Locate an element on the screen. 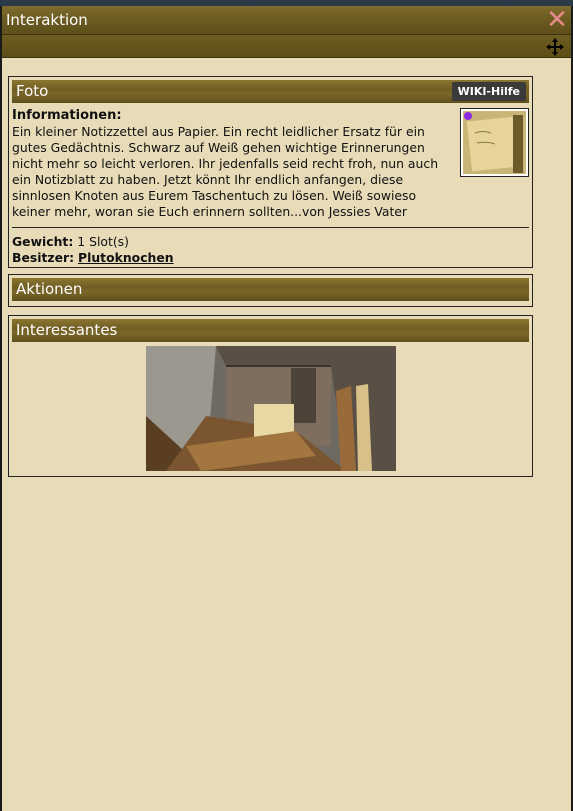  aktionen-header-label: Aktionen is located at coordinates (49, 289).